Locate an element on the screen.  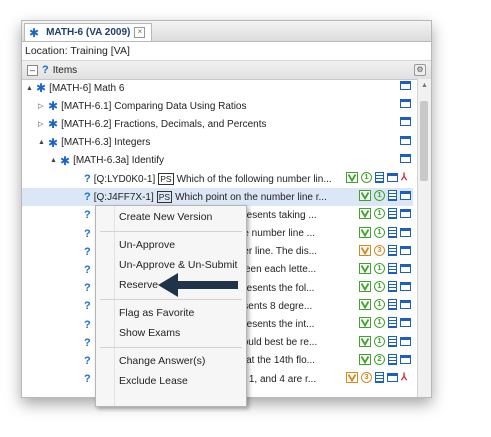
menu-item: Create New Version is located at coordinates (165, 217).